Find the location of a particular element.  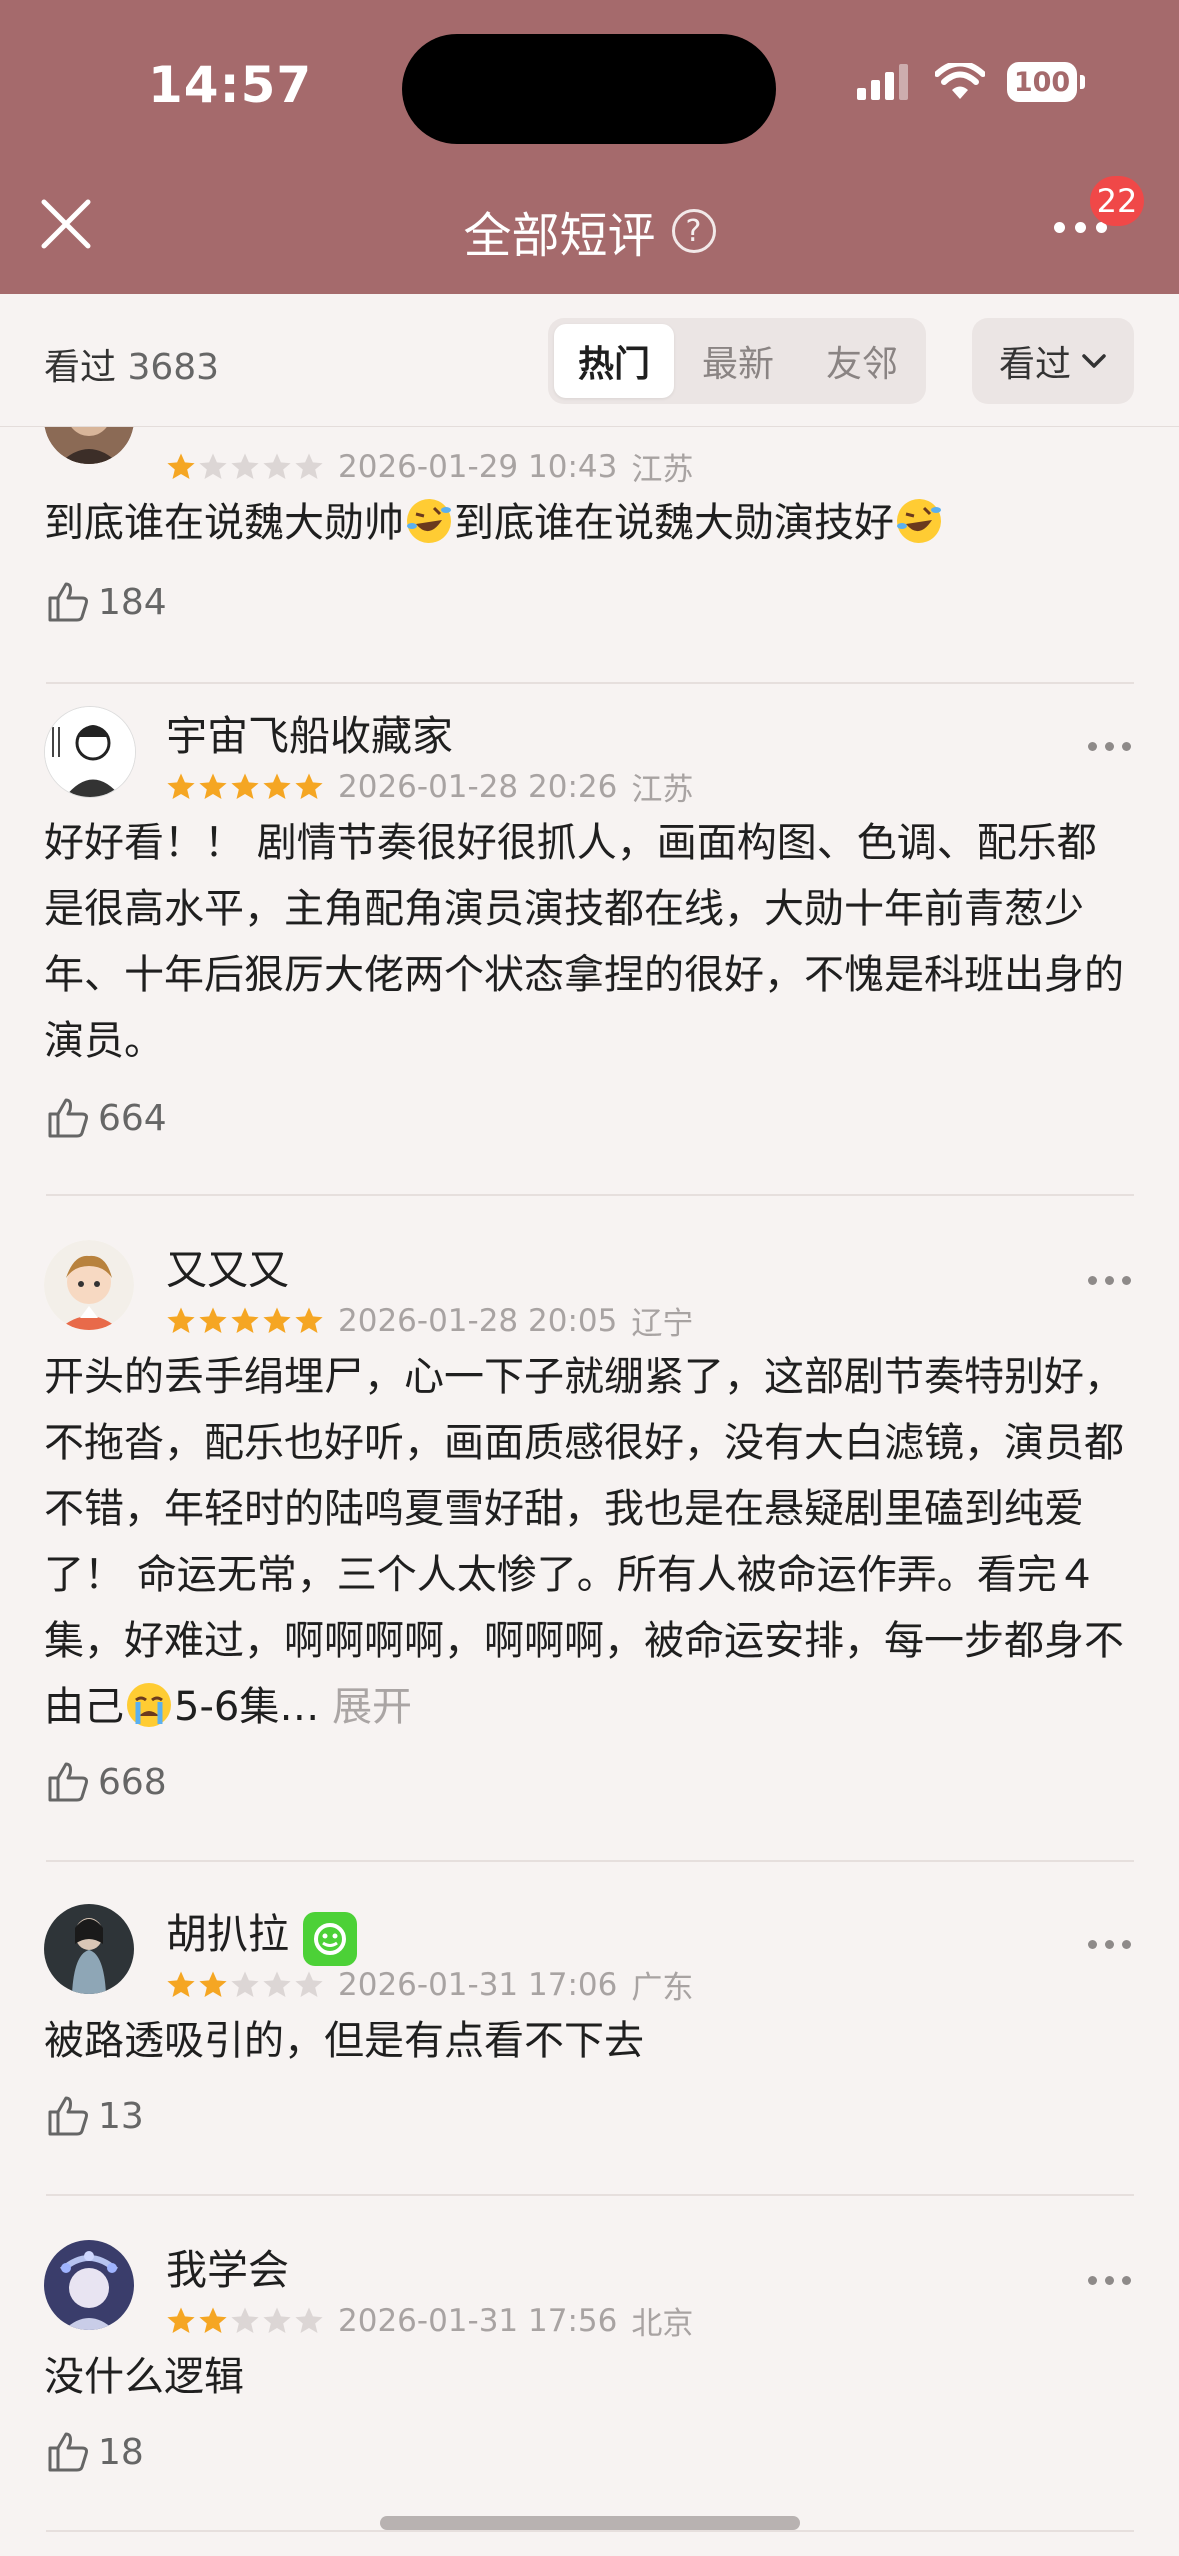

username: 我学会 is located at coordinates (227, 2266).